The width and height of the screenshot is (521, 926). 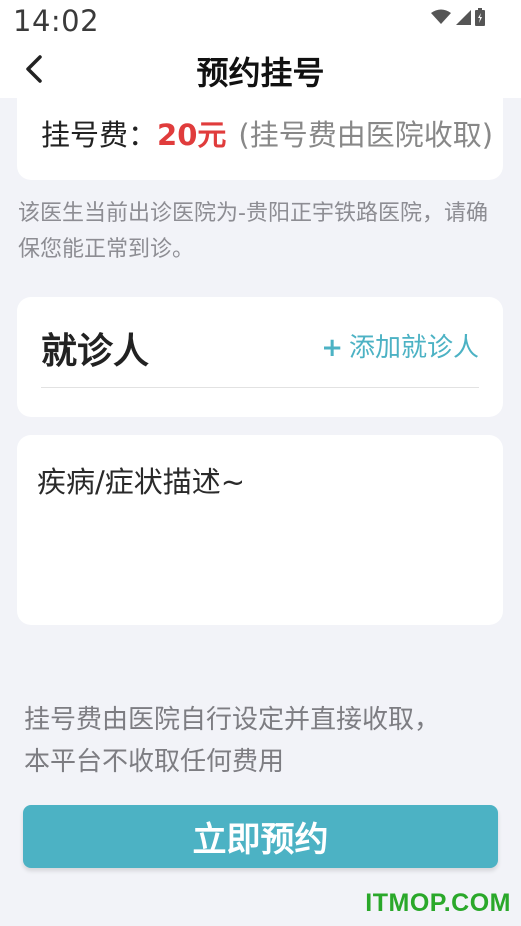 I want to click on fee-note: (挂号费由医院收取), so click(x=366, y=135).